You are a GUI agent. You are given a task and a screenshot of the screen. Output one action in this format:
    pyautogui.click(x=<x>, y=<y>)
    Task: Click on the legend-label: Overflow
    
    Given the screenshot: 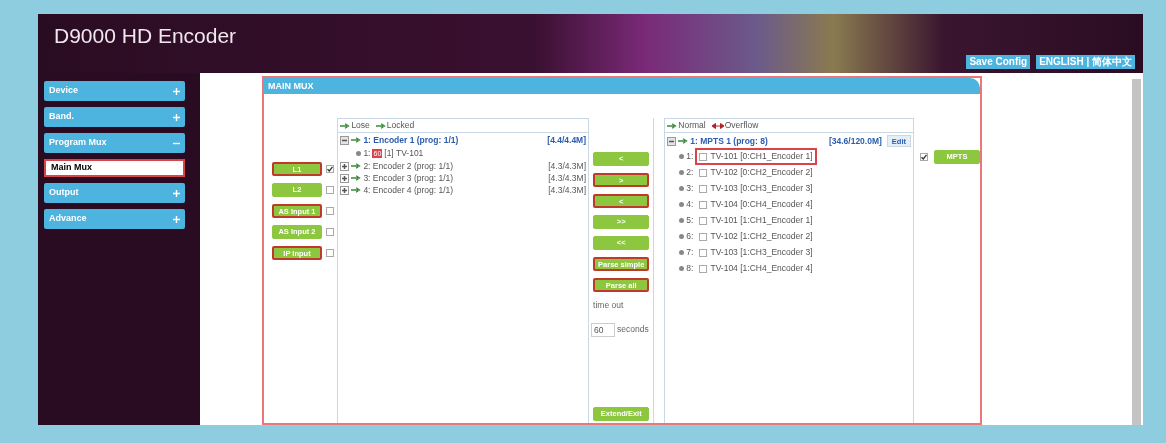 What is the action you would take?
    pyautogui.click(x=741, y=125)
    